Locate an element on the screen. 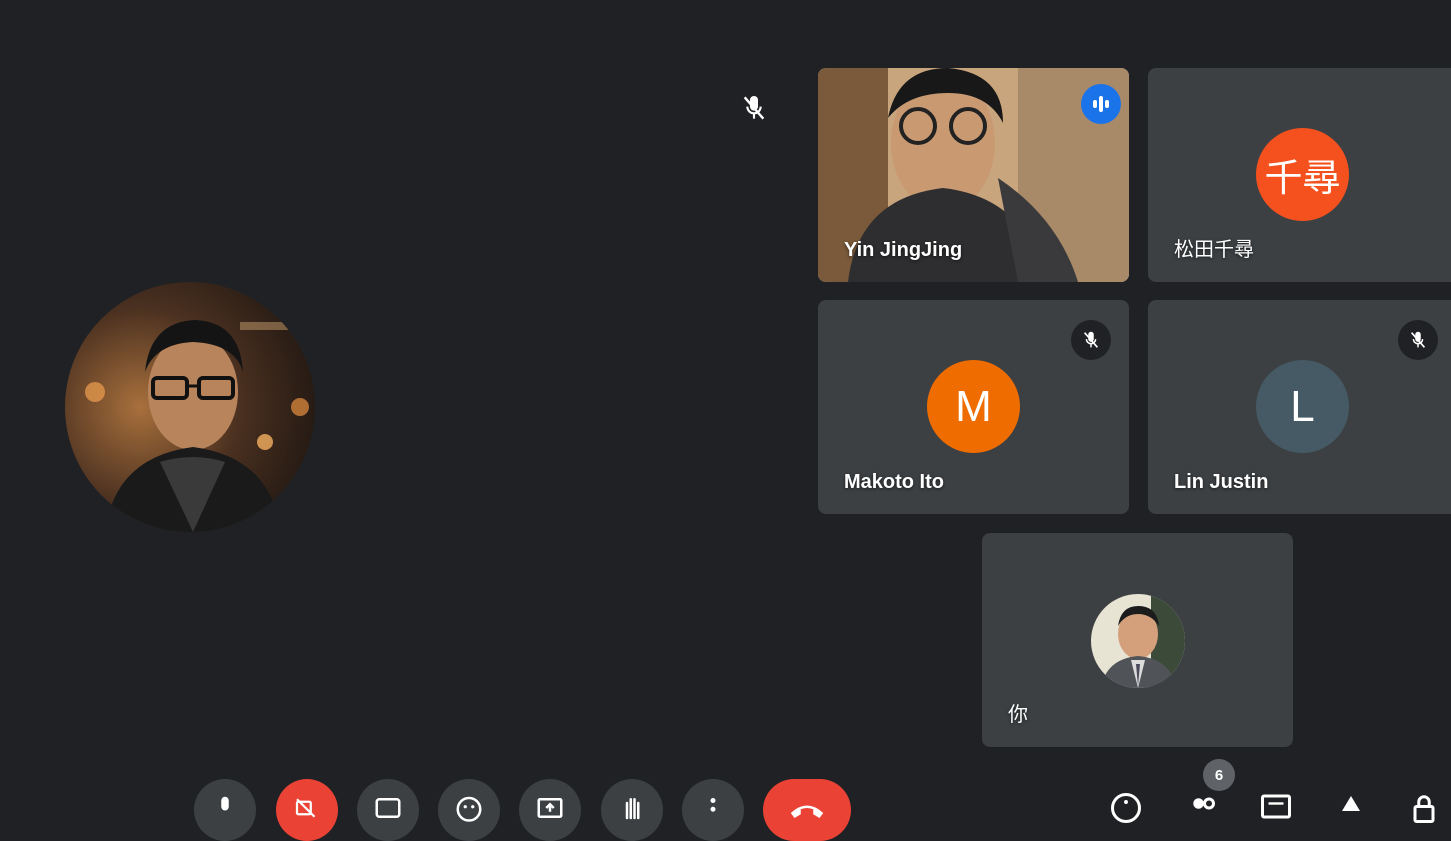  participant-name: 你 is located at coordinates (1018, 715).